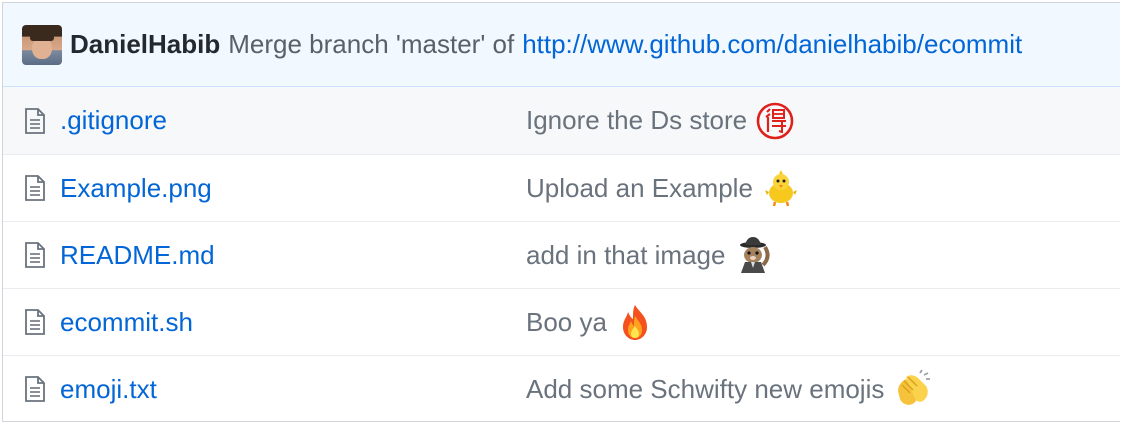 The image size is (1122, 424). I want to click on file-commit-message: Add some Schwifty new emojis, so click(705, 389).